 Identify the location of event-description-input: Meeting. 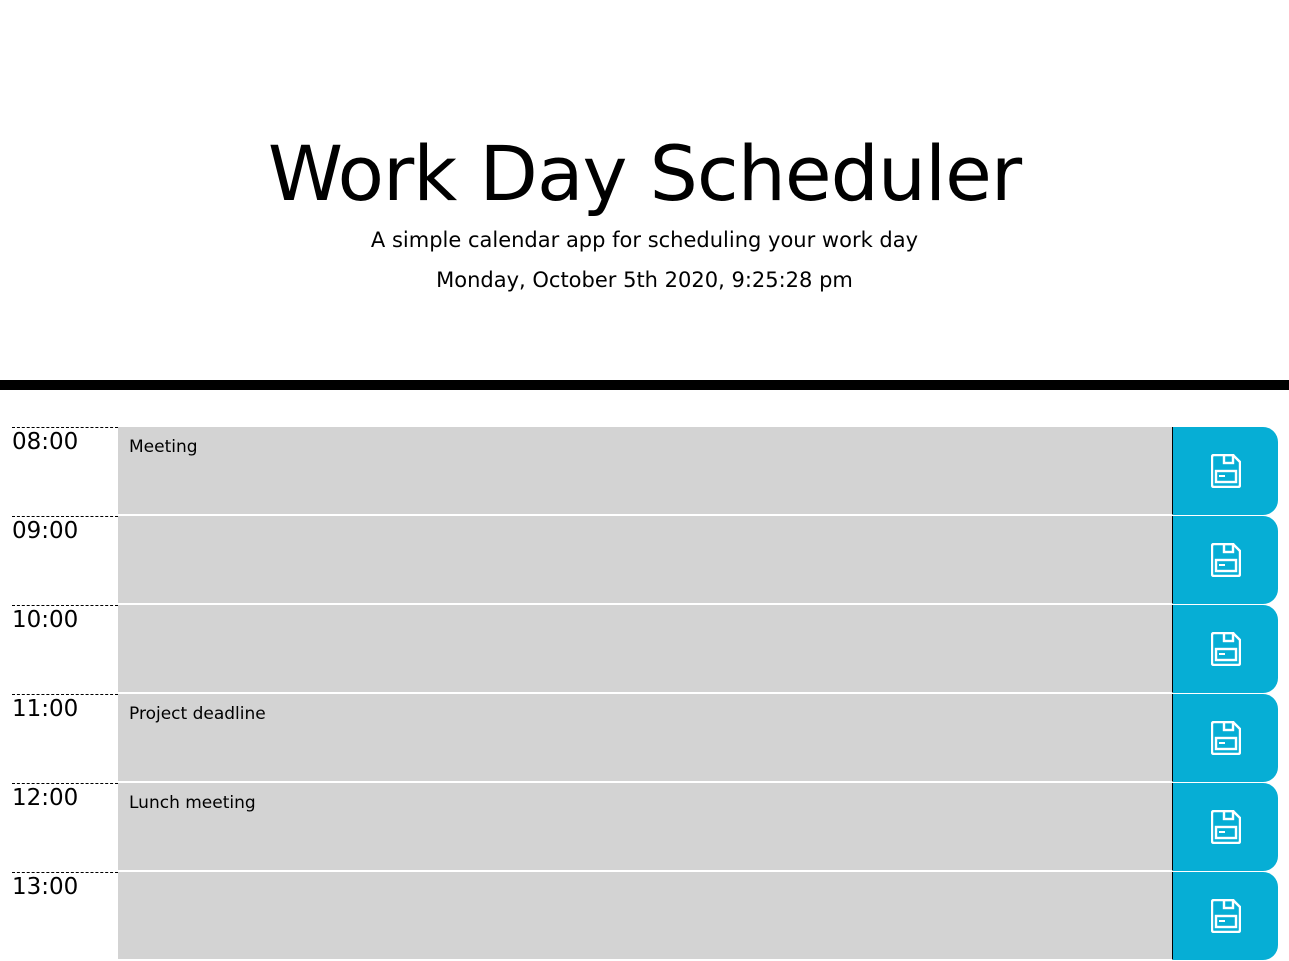
(645, 471).